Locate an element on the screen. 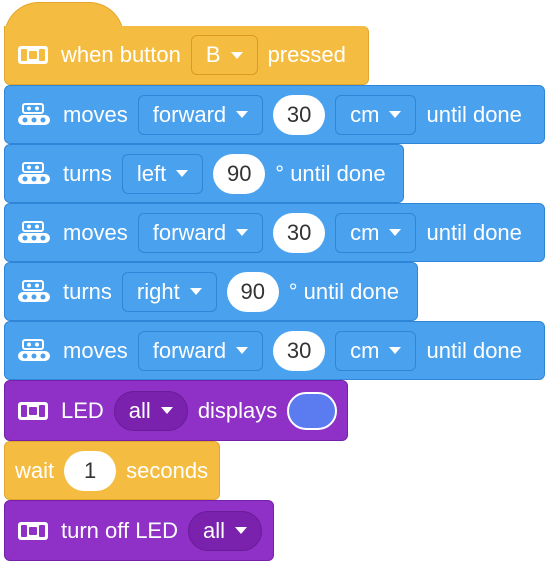 This screenshot has height=573, width=550. when-button-pressed-block: when button B pressed is located at coordinates (186, 55).